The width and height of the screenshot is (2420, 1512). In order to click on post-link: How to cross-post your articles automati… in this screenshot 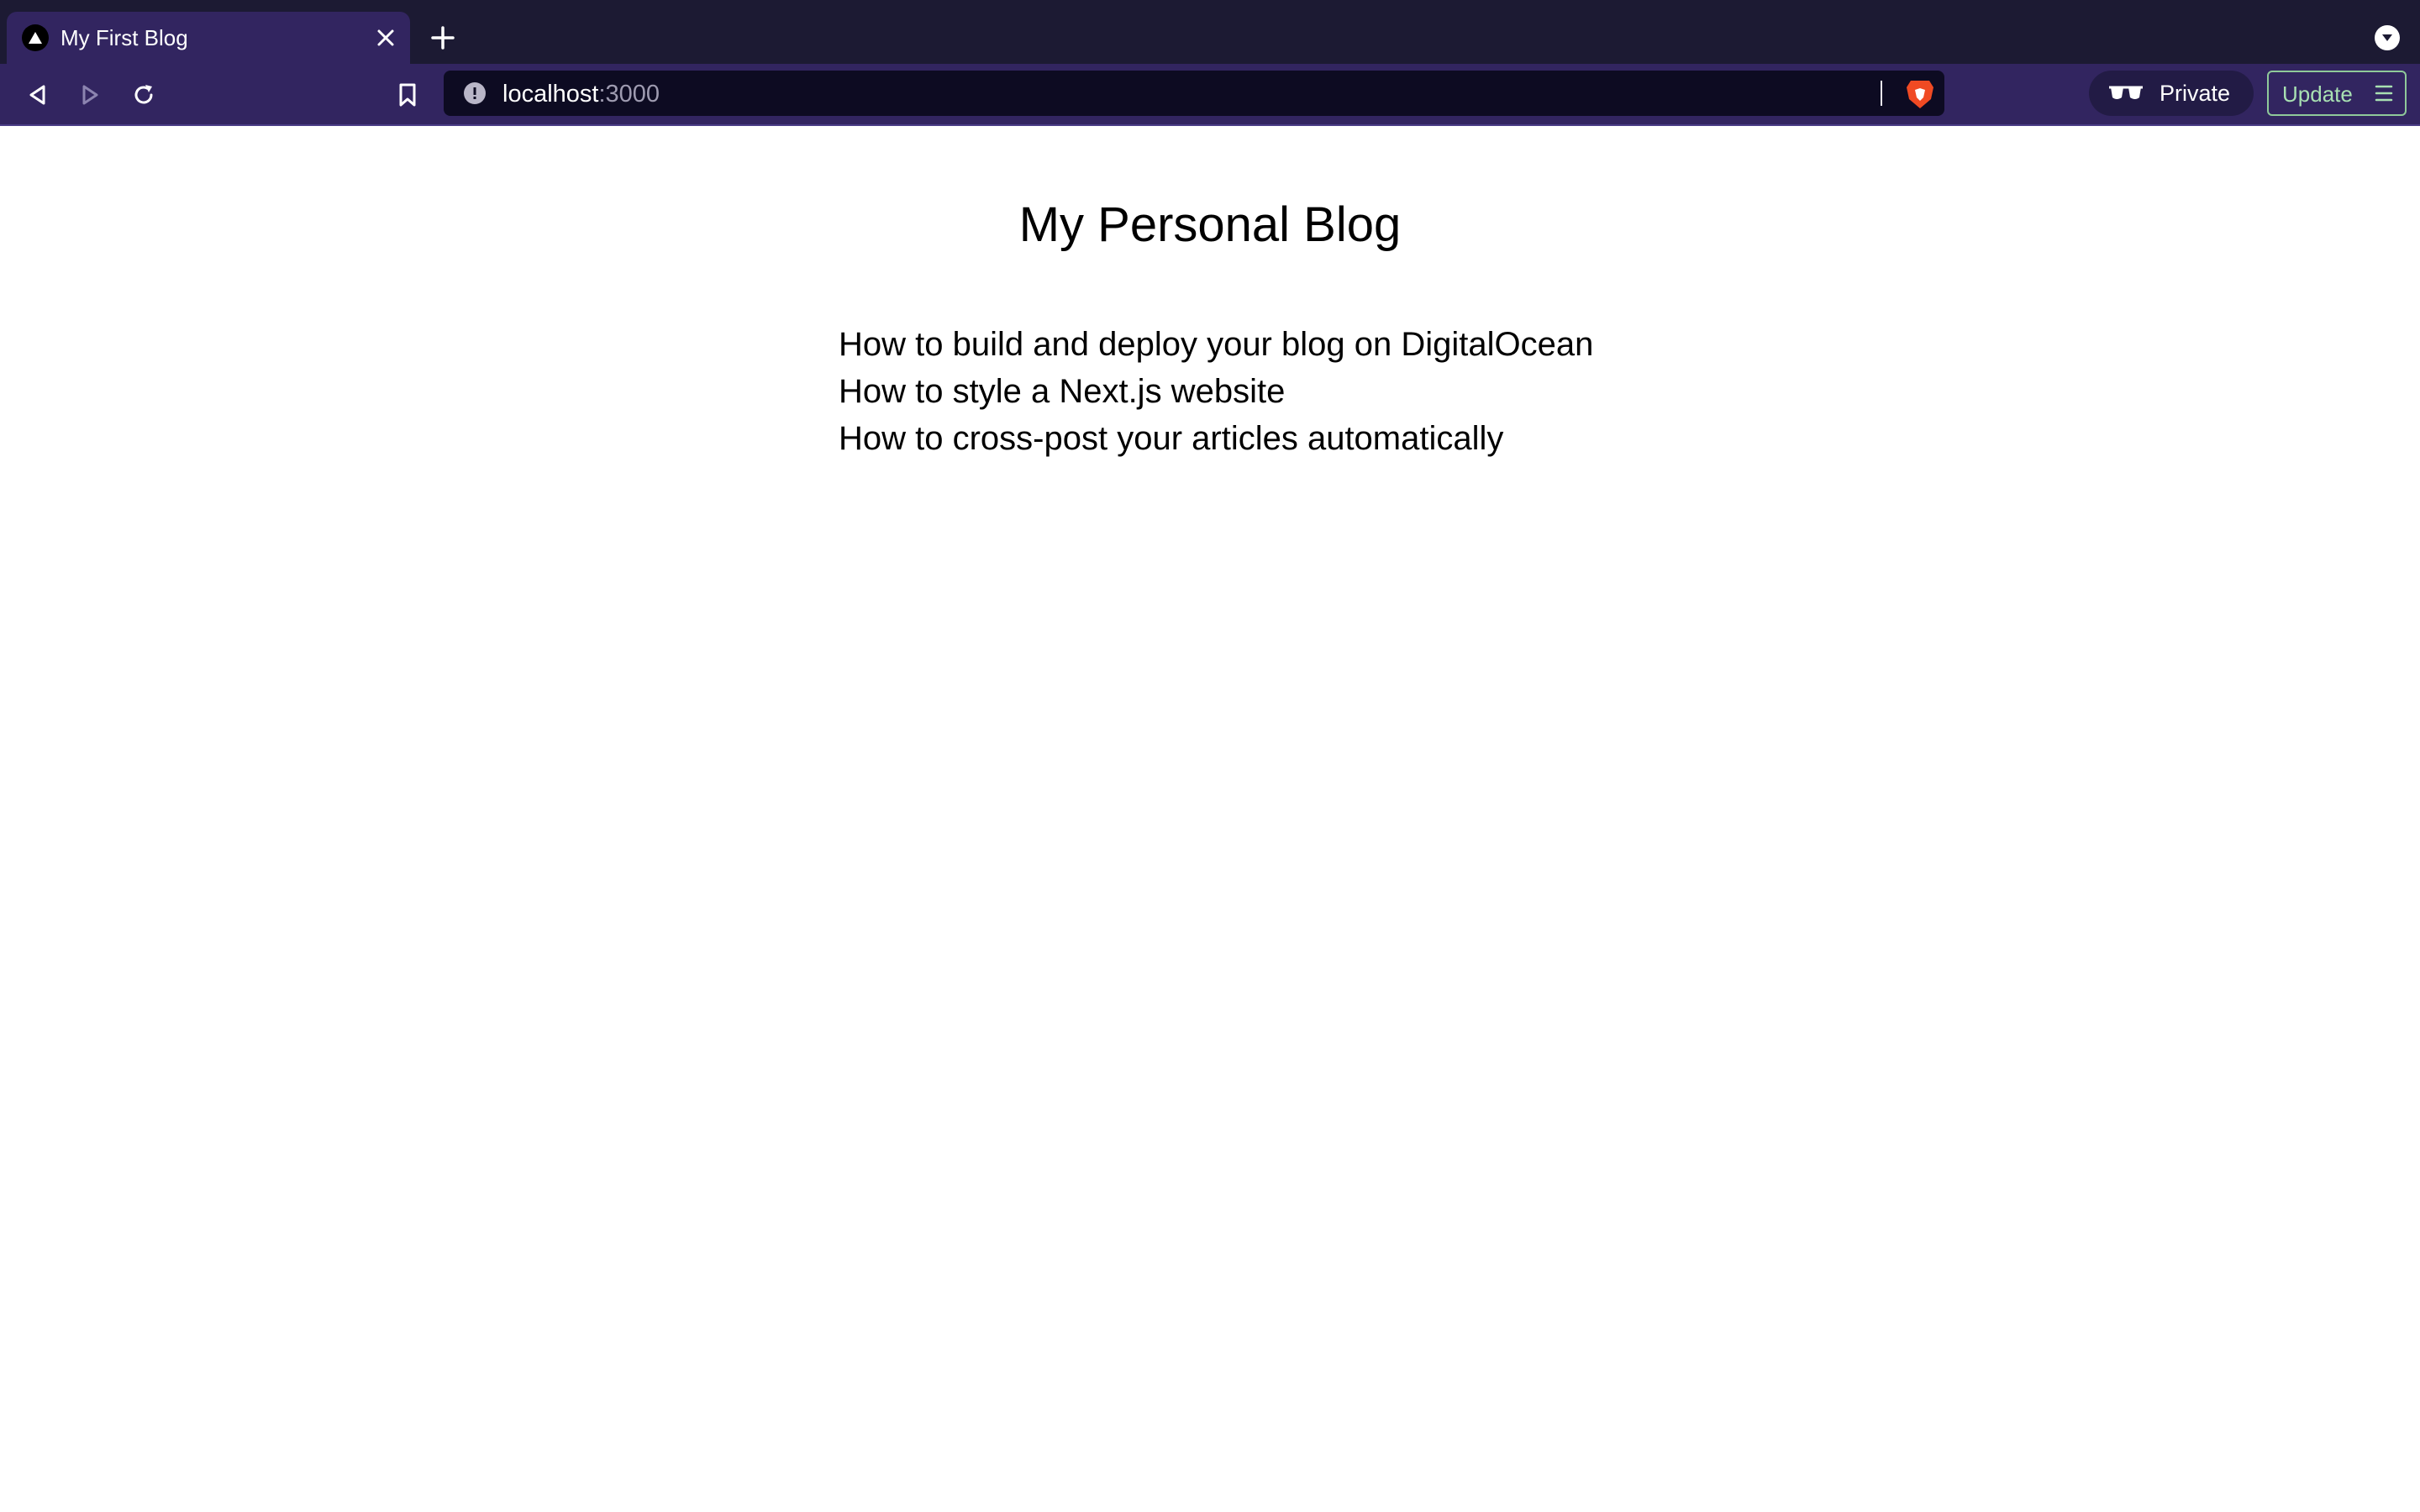, I will do `click(1216, 438)`.